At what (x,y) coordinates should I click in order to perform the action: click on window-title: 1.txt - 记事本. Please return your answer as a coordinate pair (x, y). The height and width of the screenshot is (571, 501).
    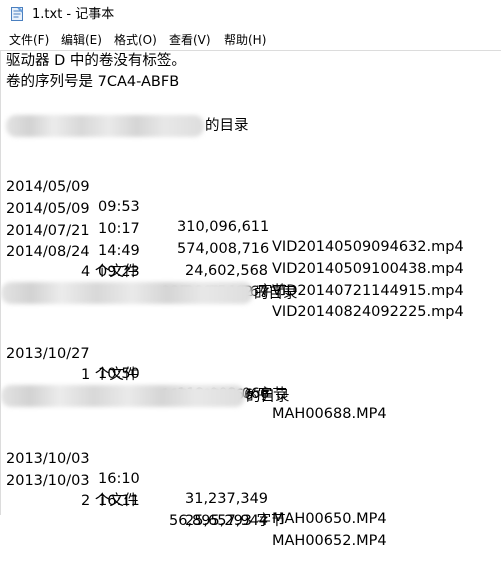
    Looking at the image, I should click on (73, 14).